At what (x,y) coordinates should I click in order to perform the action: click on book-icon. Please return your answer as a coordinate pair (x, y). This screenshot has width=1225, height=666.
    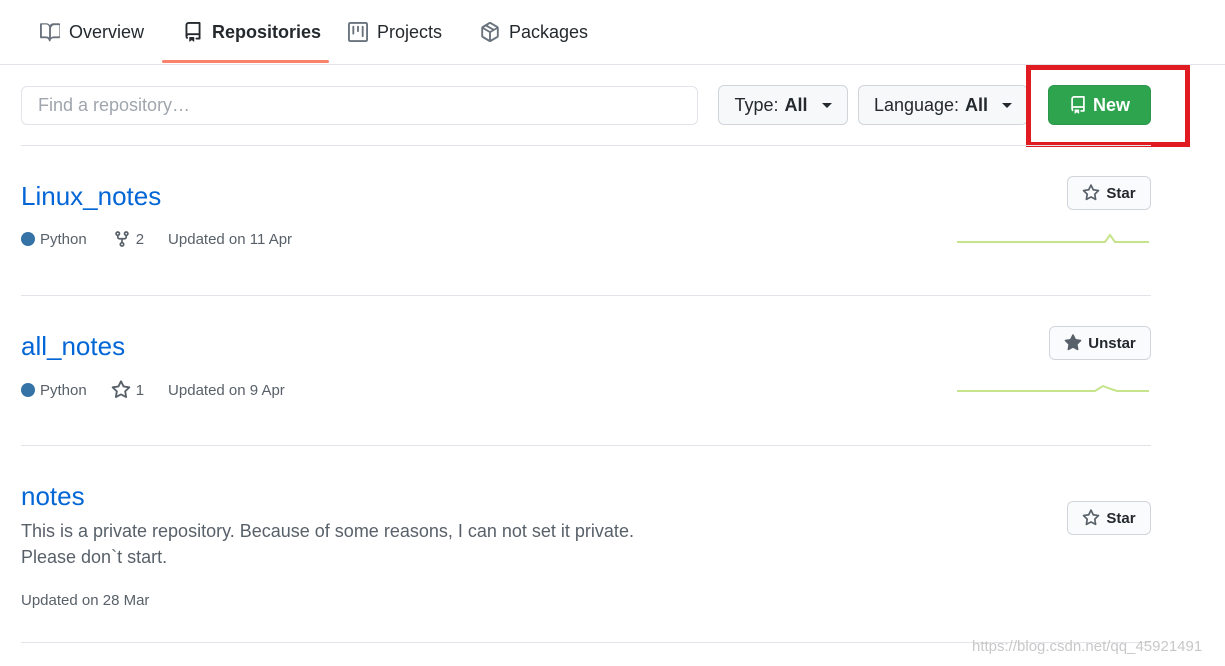
    Looking at the image, I should click on (50, 32).